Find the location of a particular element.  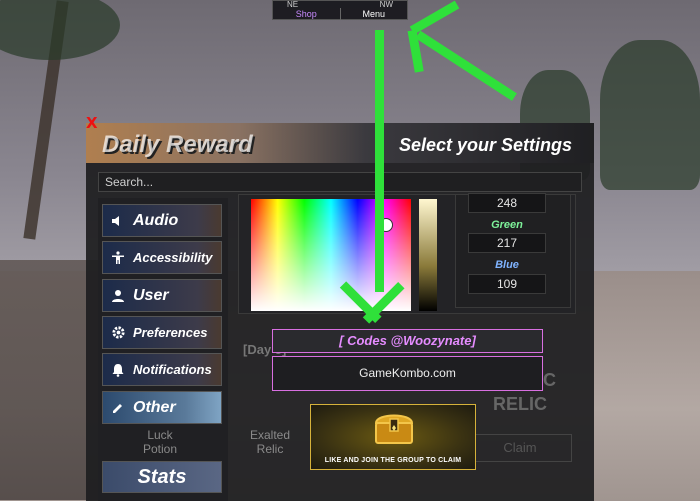

accessibility-icon is located at coordinates (122, 257).